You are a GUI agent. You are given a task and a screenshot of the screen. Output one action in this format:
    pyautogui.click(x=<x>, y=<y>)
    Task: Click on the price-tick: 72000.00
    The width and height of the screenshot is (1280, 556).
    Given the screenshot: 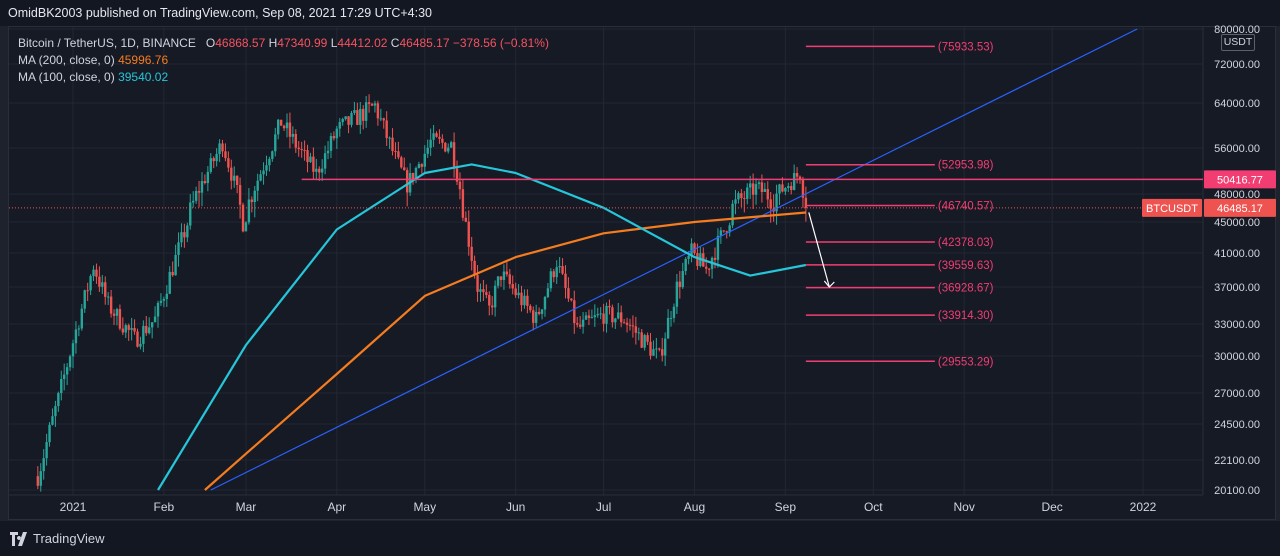 What is the action you would take?
    pyautogui.click(x=1237, y=65)
    